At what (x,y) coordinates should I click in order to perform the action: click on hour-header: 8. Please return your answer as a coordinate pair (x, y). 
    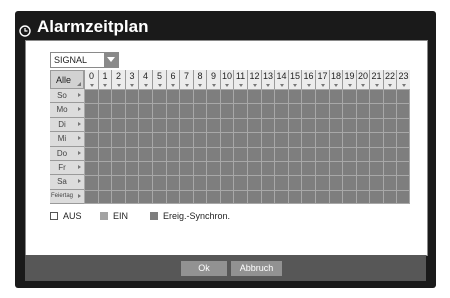
    Looking at the image, I should click on (199, 79).